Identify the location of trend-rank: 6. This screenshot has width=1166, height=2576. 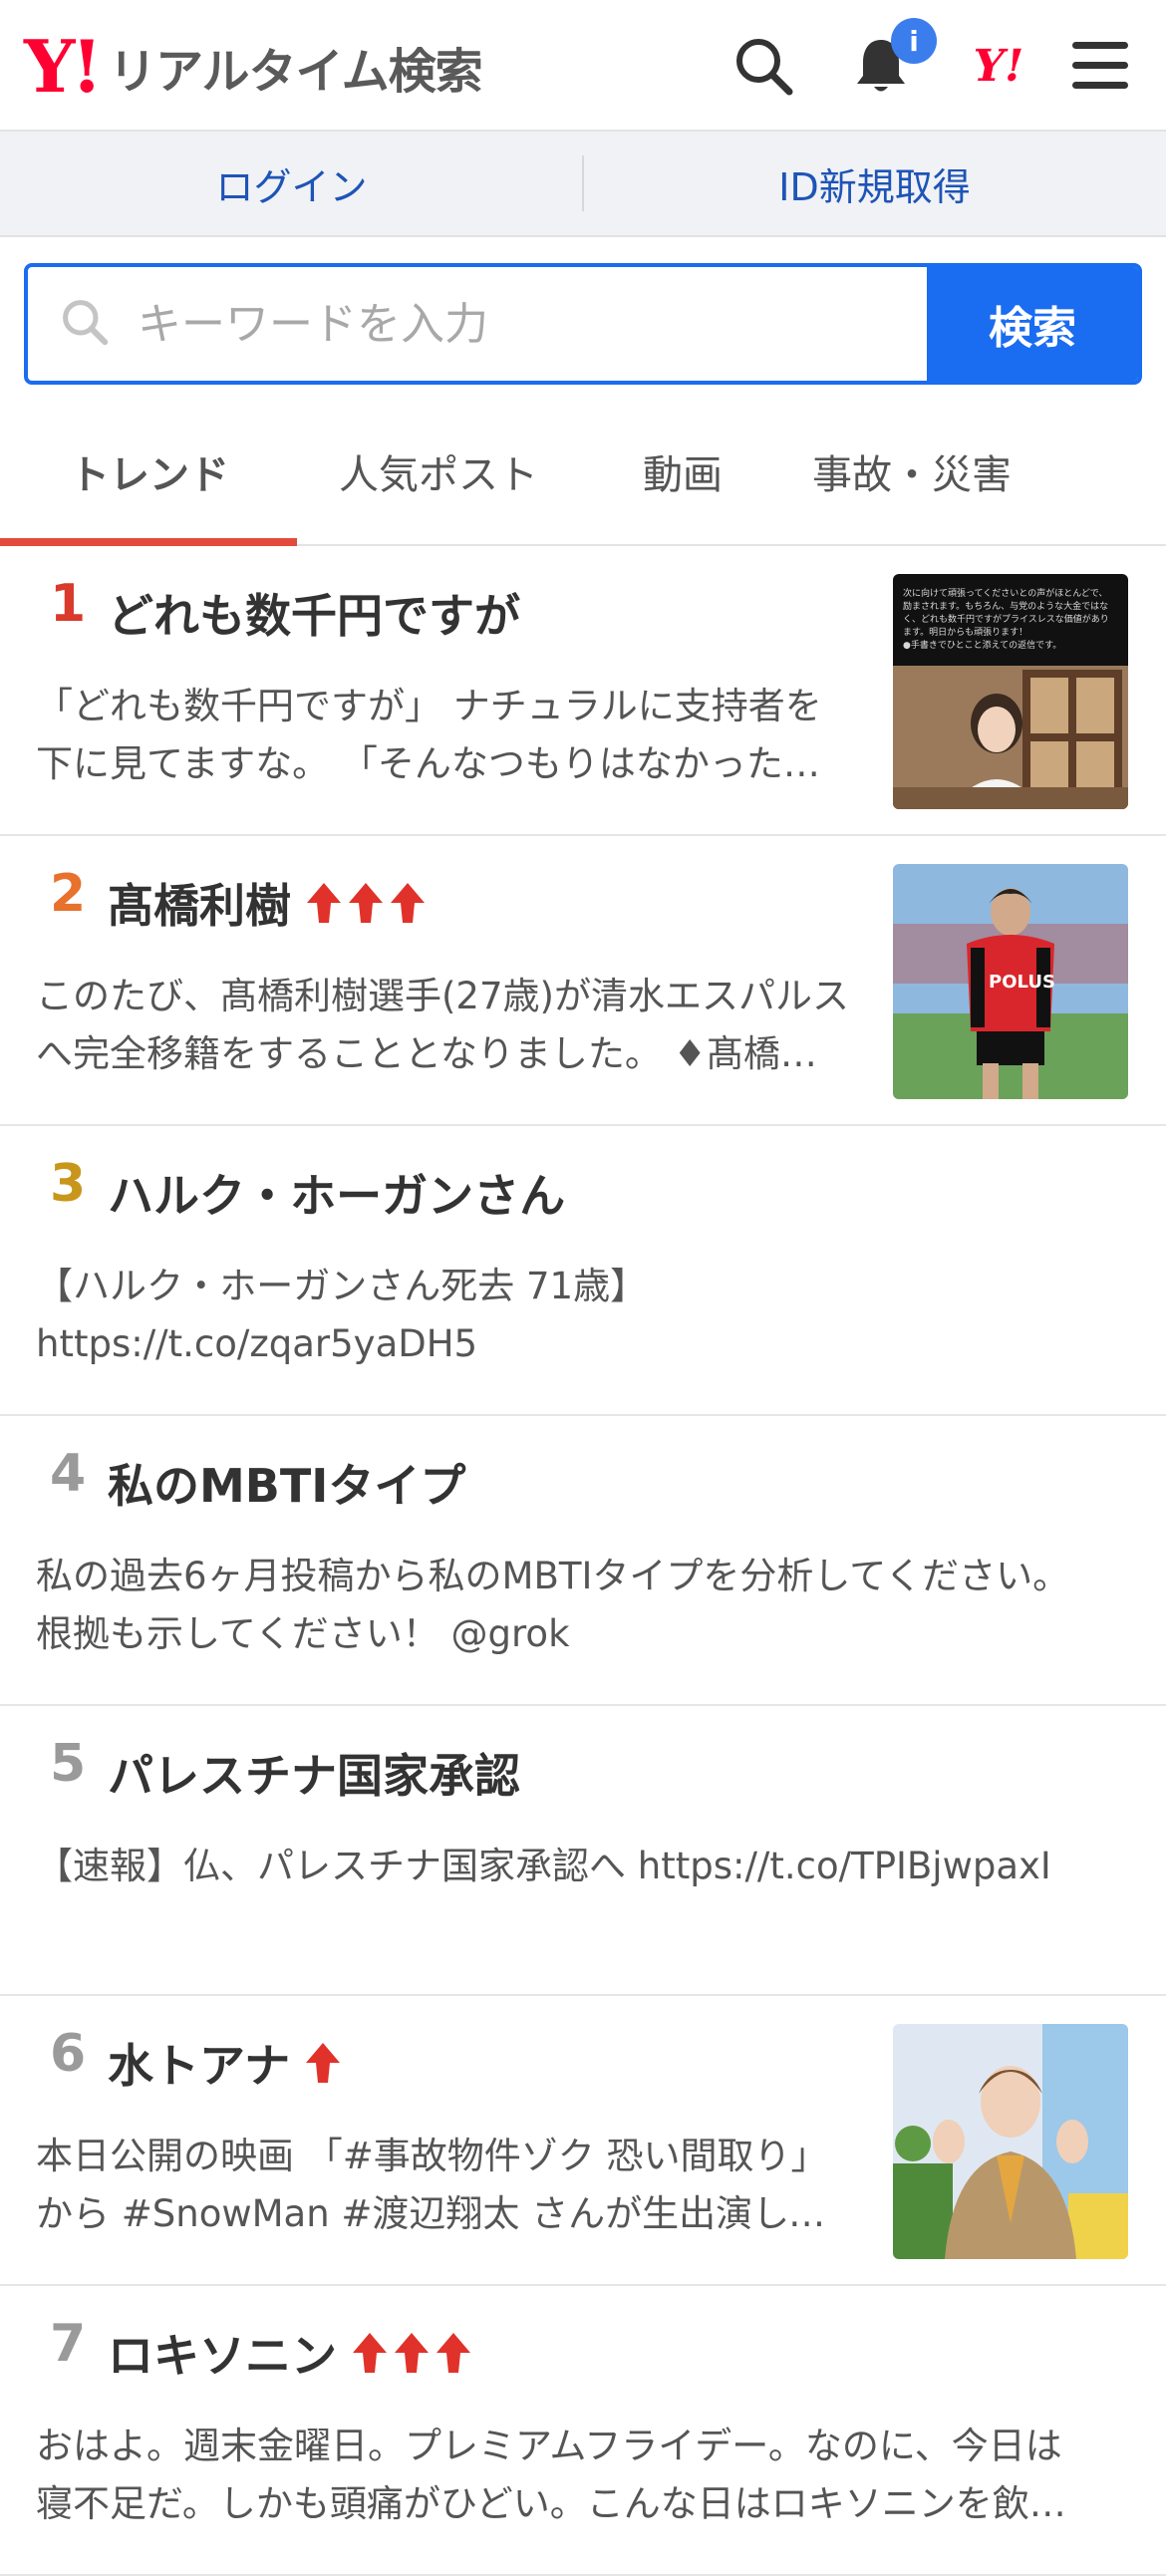
(69, 2054).